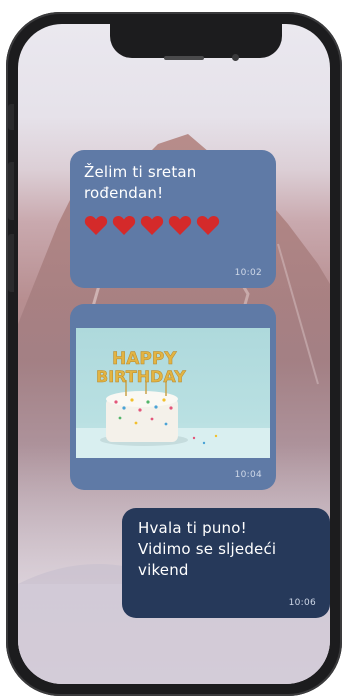  Describe the element at coordinates (144, 359) in the screenshot. I see `cake-topper-happy: HAPPY` at that location.